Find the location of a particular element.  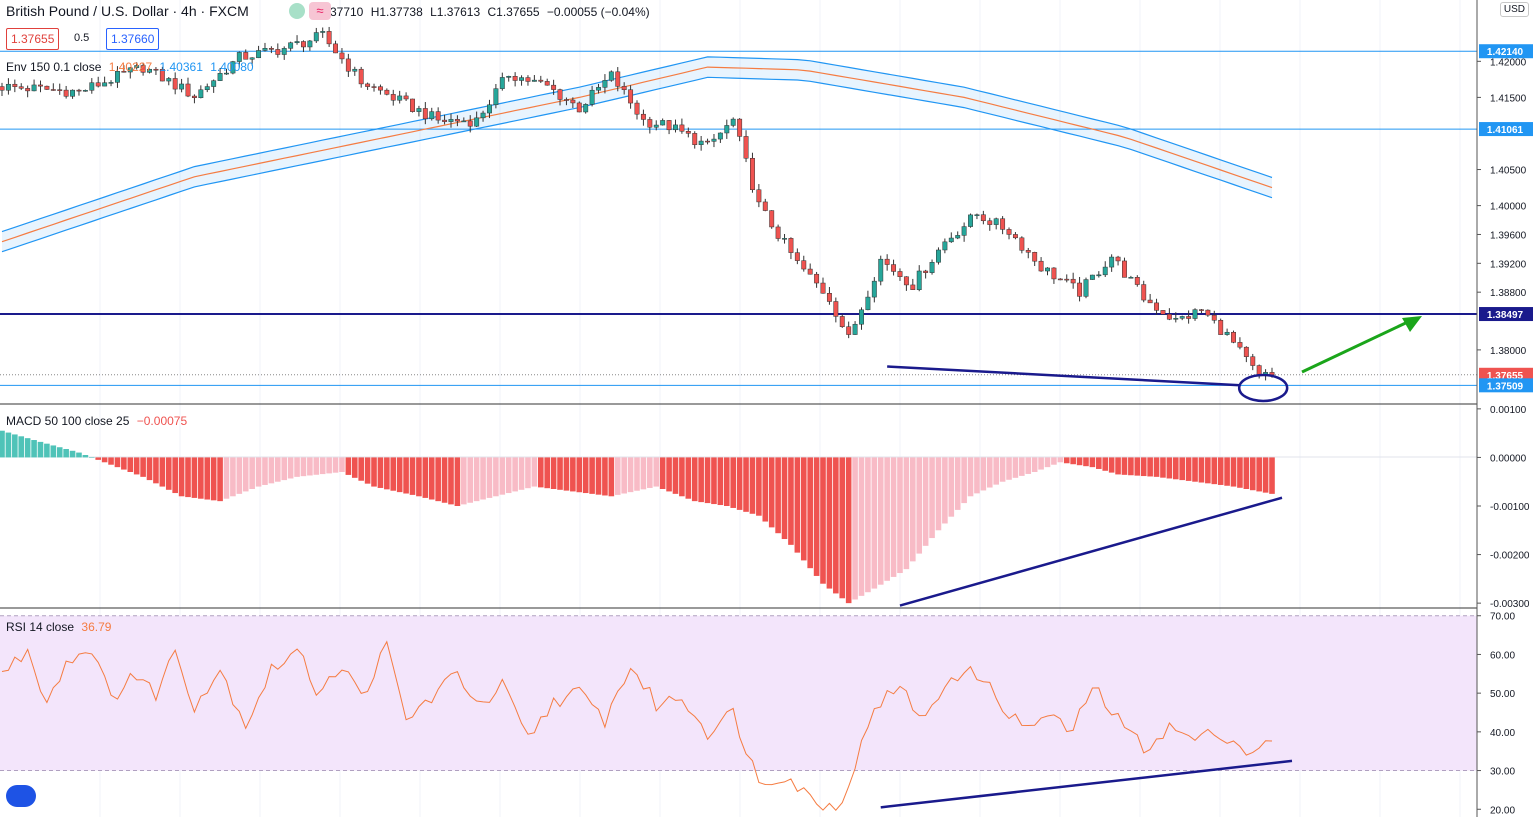

macd-legend-label: MACD 50 100 close 25 is located at coordinates (68, 421).